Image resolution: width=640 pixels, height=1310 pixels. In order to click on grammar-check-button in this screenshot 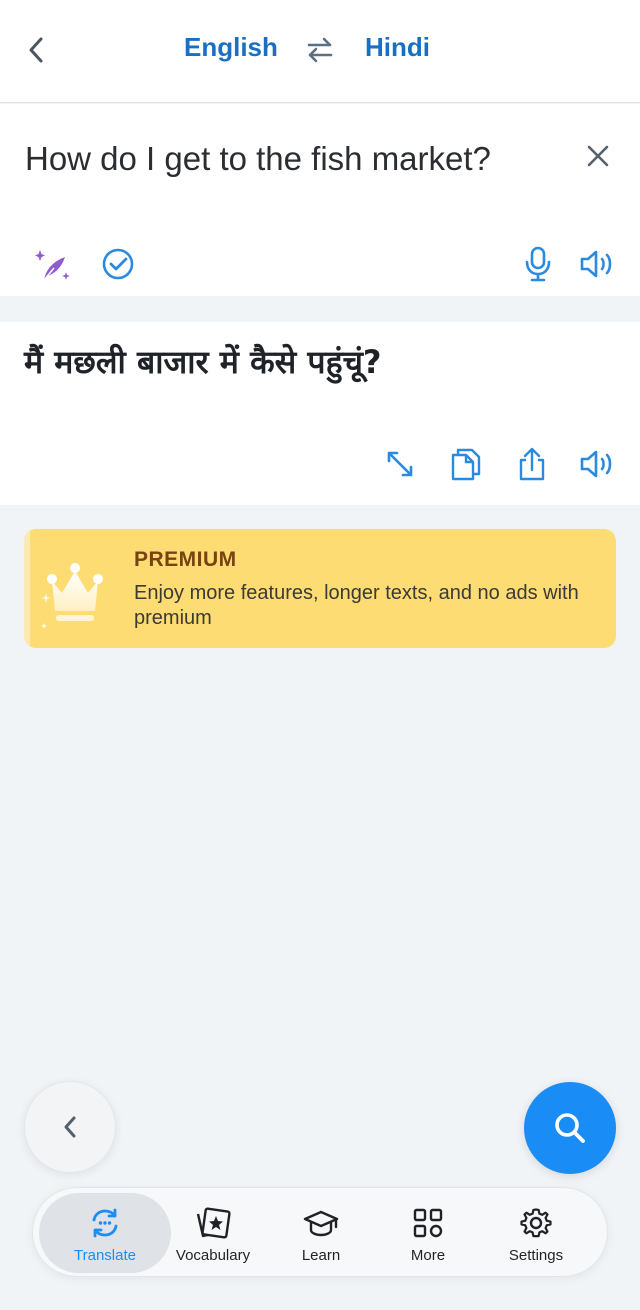, I will do `click(118, 264)`.